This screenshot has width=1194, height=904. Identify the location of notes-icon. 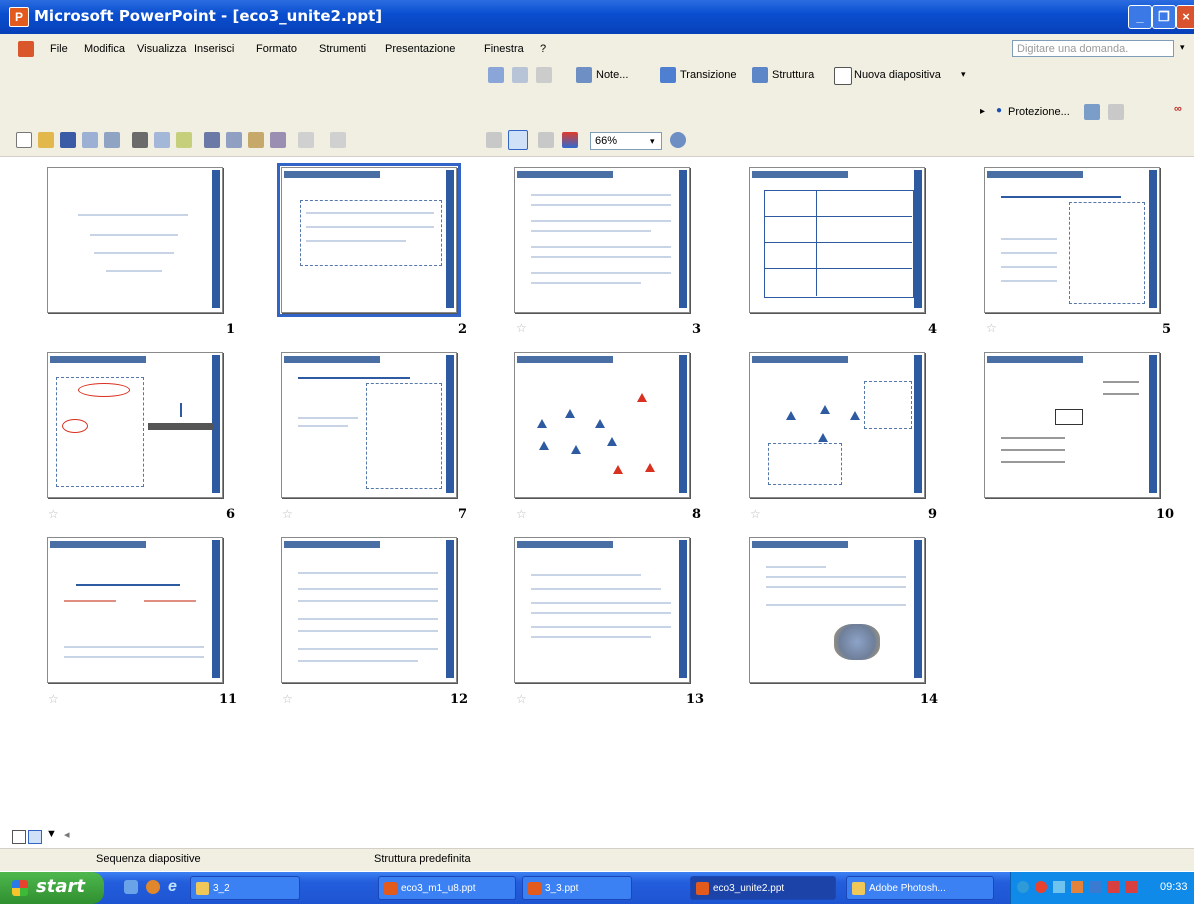
(584, 75).